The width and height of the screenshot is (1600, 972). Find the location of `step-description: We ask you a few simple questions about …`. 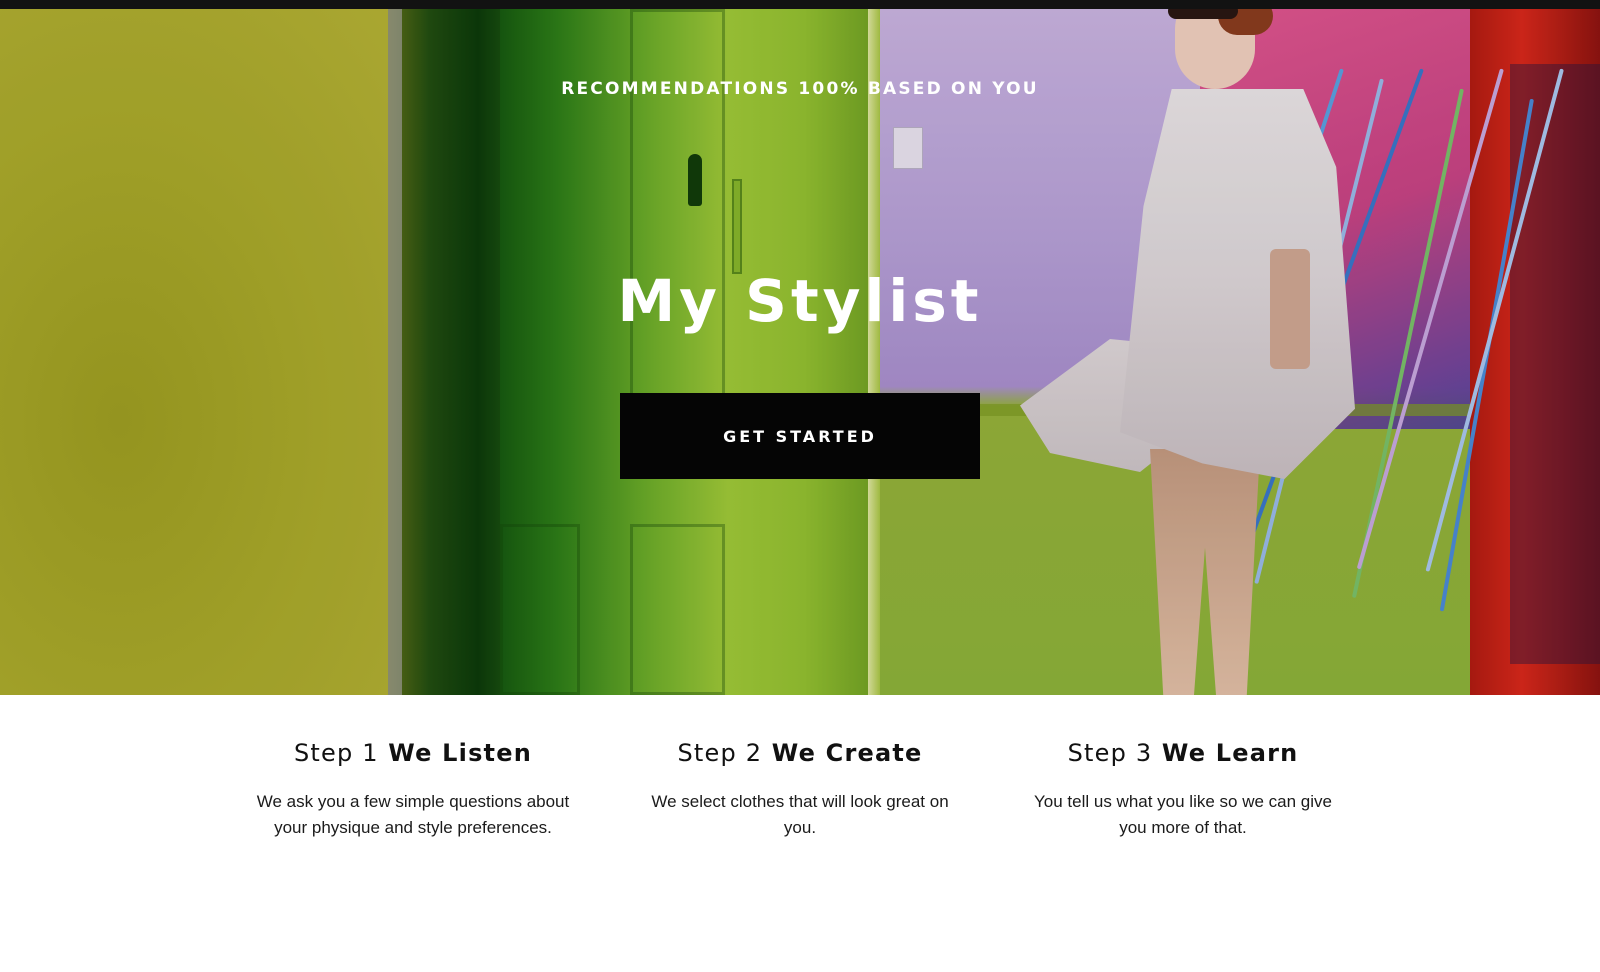

step-description: We ask you a few simple questions about … is located at coordinates (413, 814).